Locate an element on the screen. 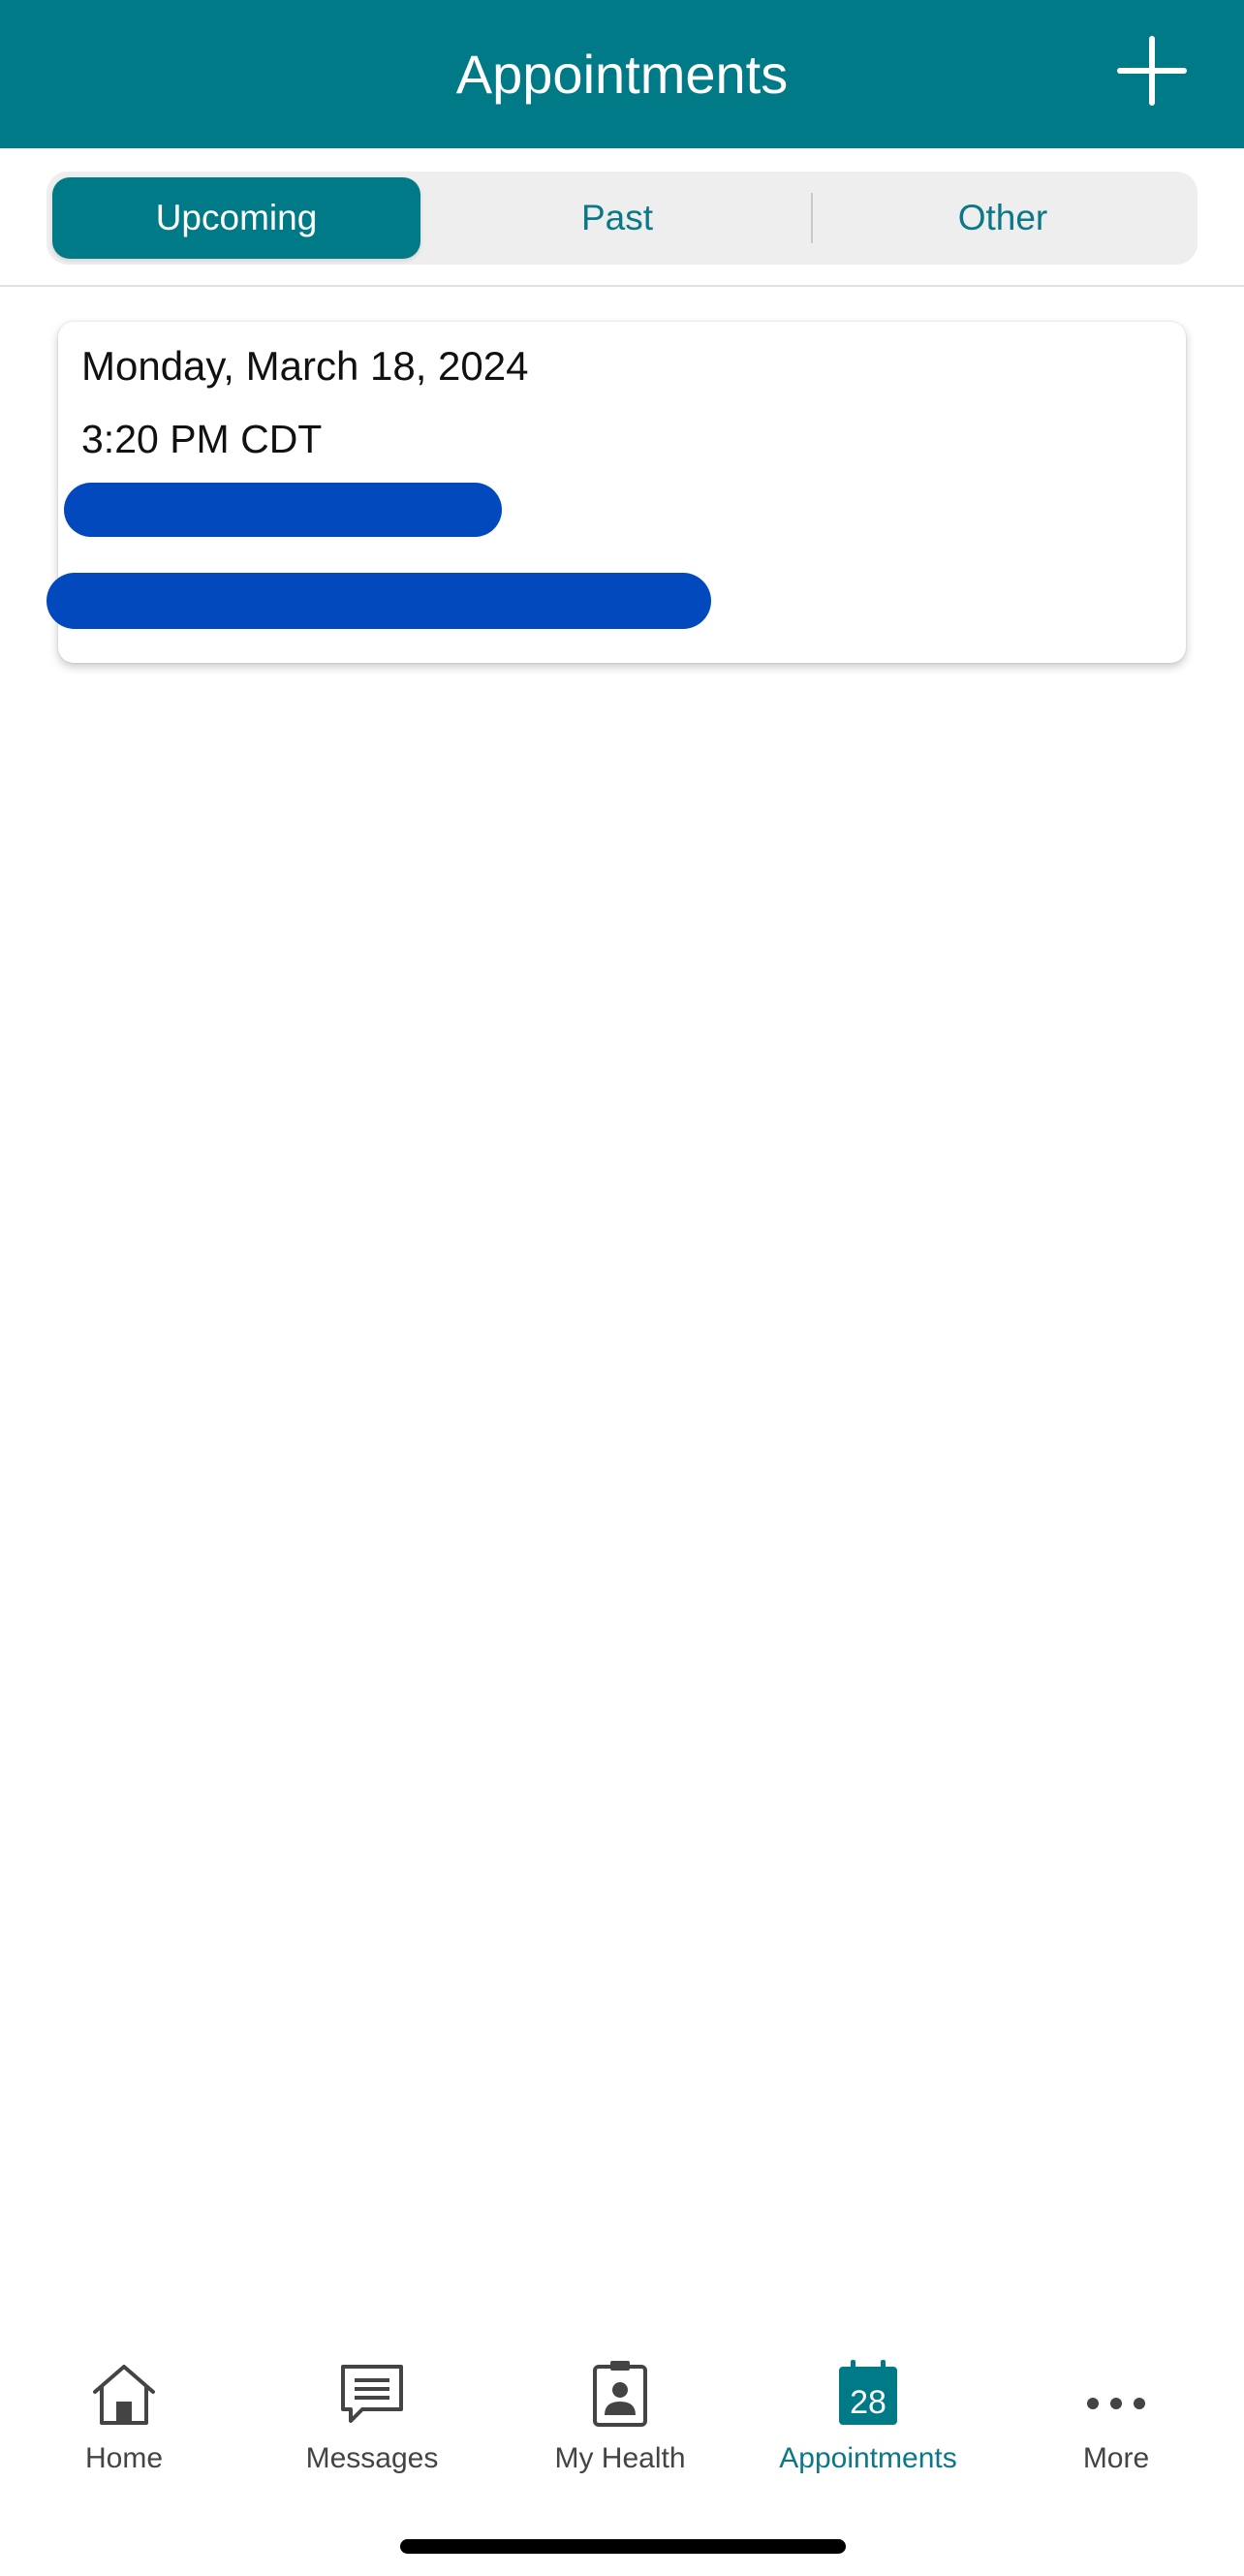  nav-appointments: 28 Appointments is located at coordinates (868, 2418).